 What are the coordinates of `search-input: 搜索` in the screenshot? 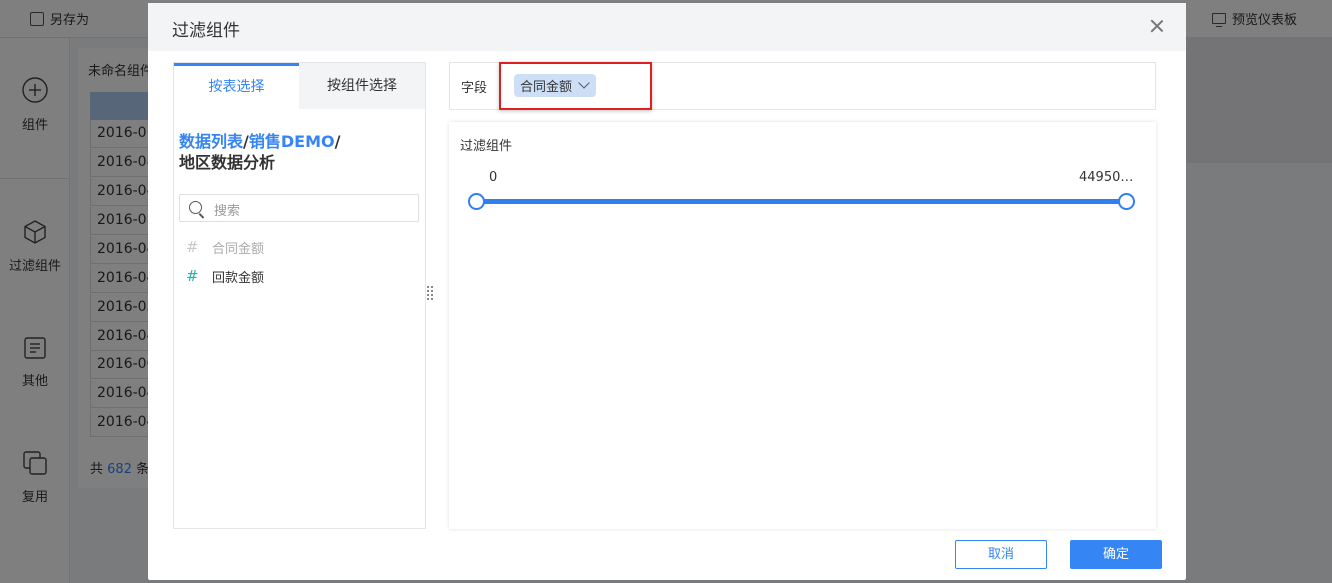 It's located at (299, 208).